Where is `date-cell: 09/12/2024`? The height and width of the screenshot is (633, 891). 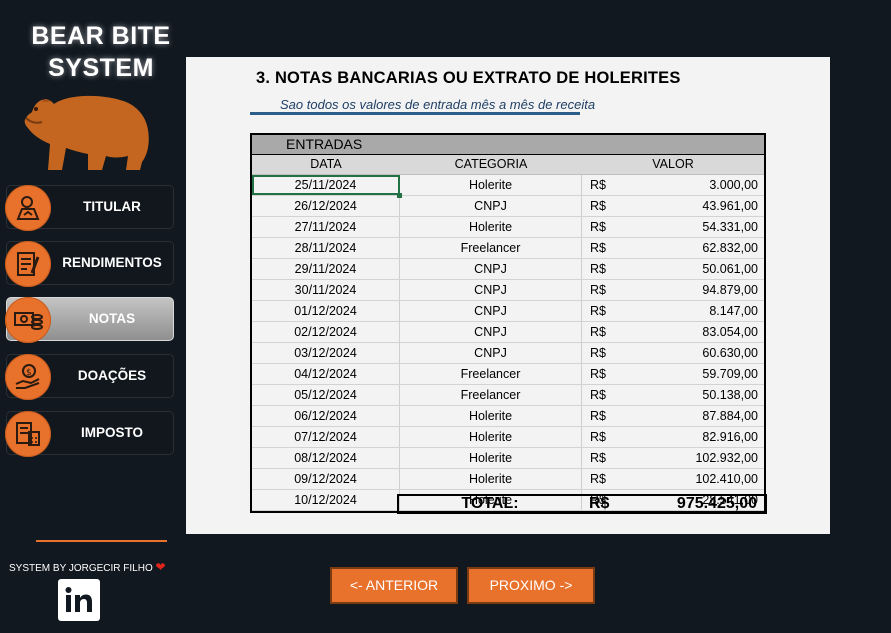
date-cell: 09/12/2024 is located at coordinates (326, 479).